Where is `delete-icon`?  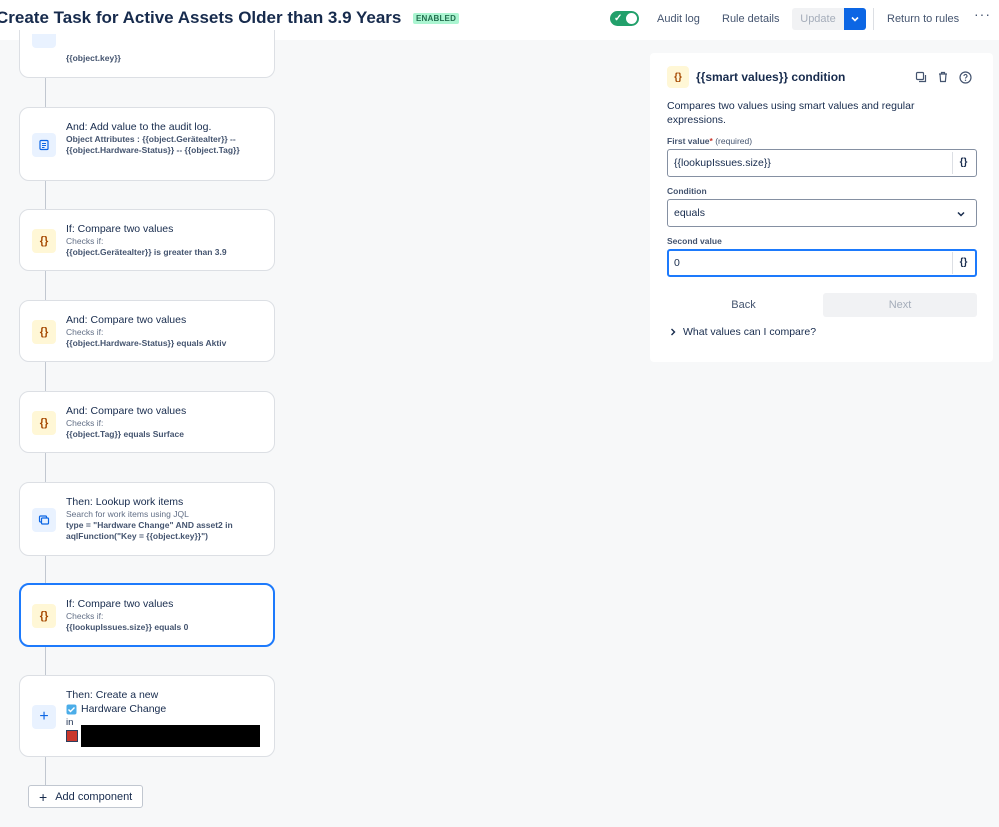 delete-icon is located at coordinates (943, 77).